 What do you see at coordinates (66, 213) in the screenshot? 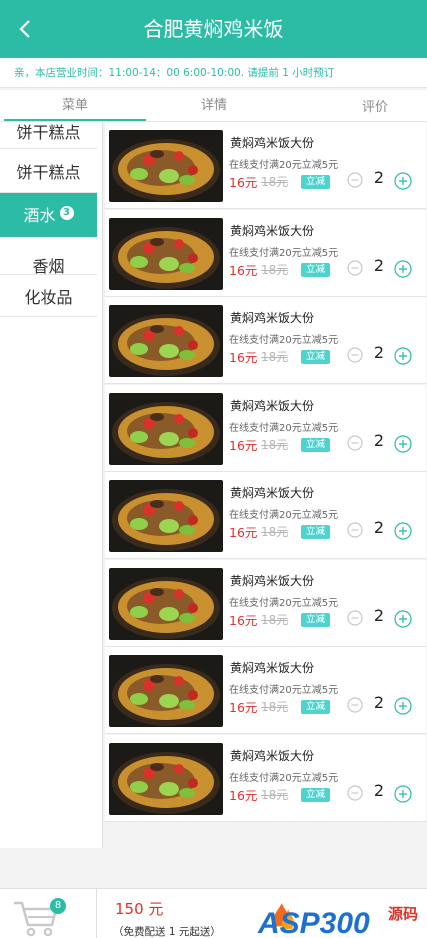
I see `category-count-badge: 3` at bounding box center [66, 213].